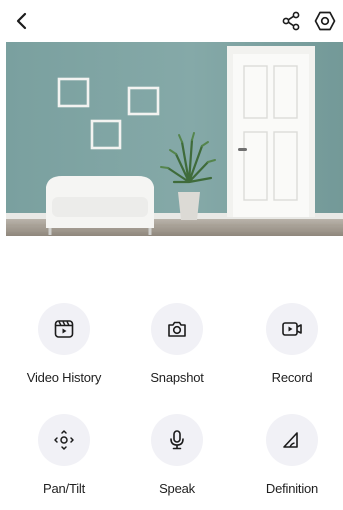 The image size is (343, 510). I want to click on chevron-left-icon, so click(21, 21).